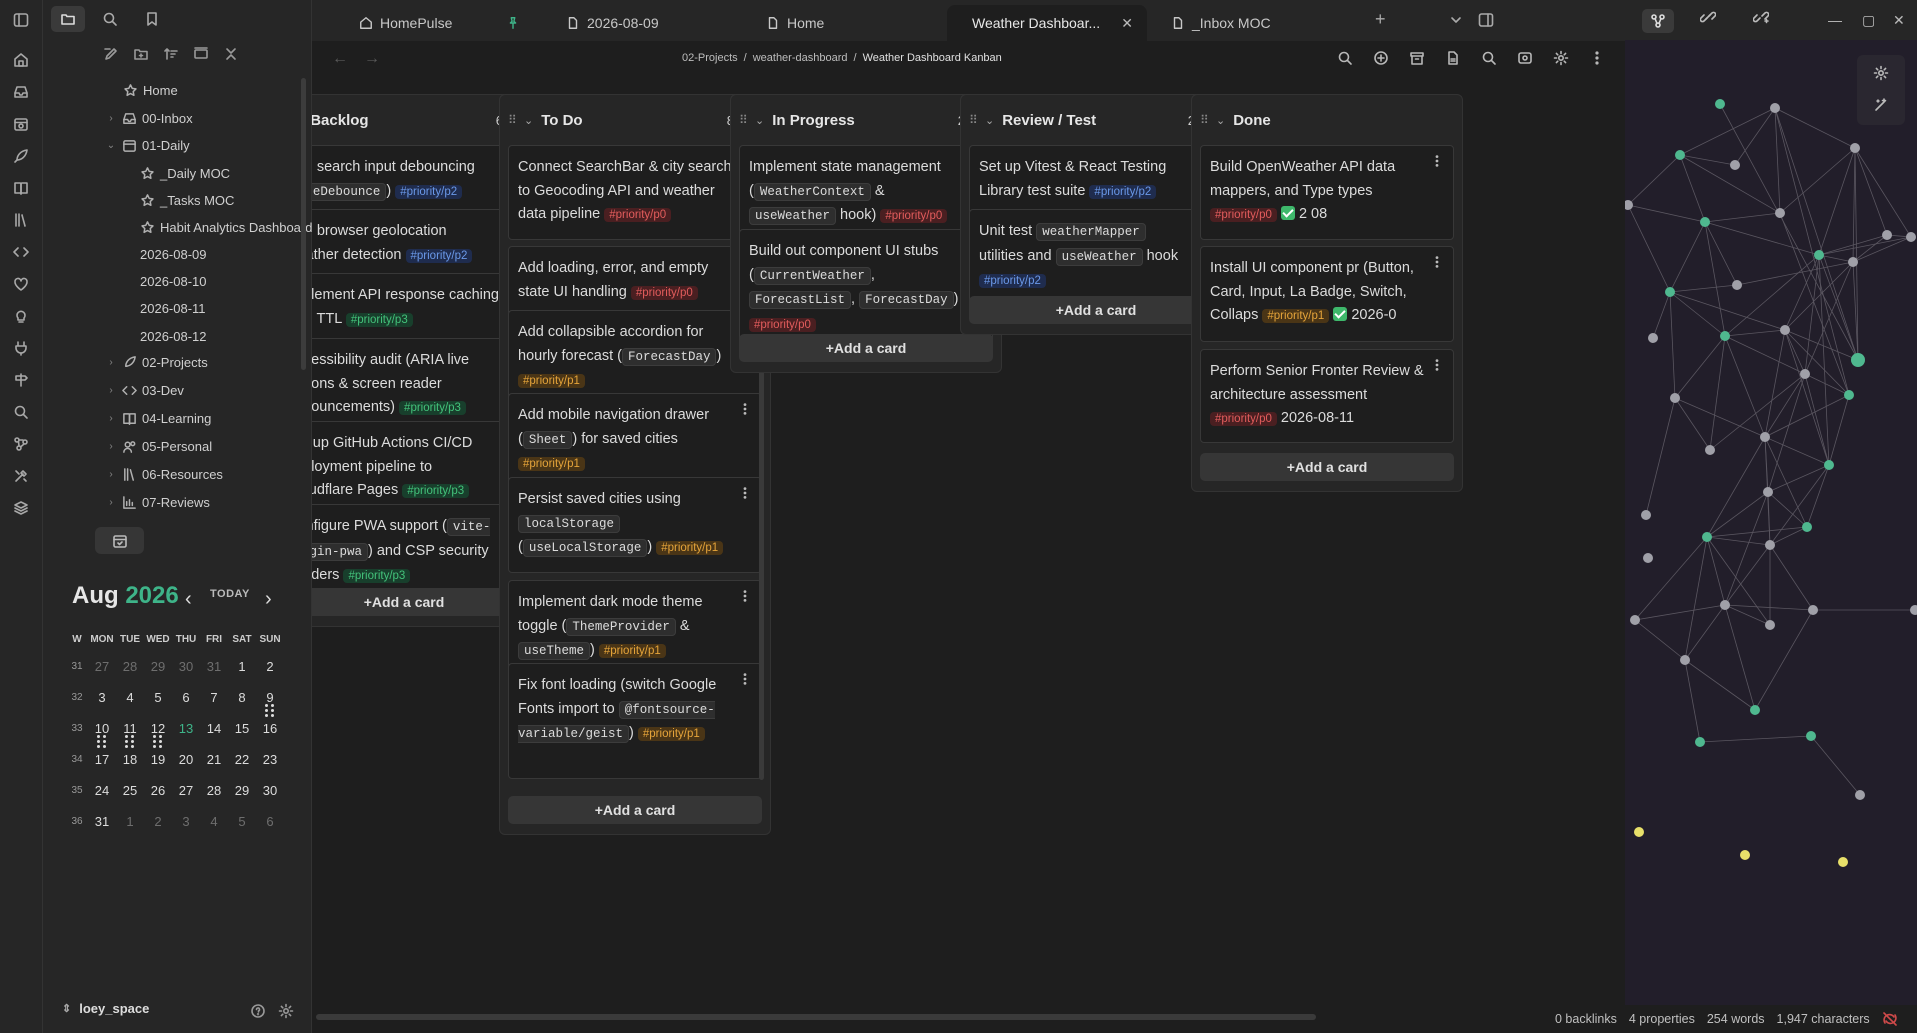  Describe the element at coordinates (77, 759) in the screenshot. I see `calendar-week-number: 34` at that location.